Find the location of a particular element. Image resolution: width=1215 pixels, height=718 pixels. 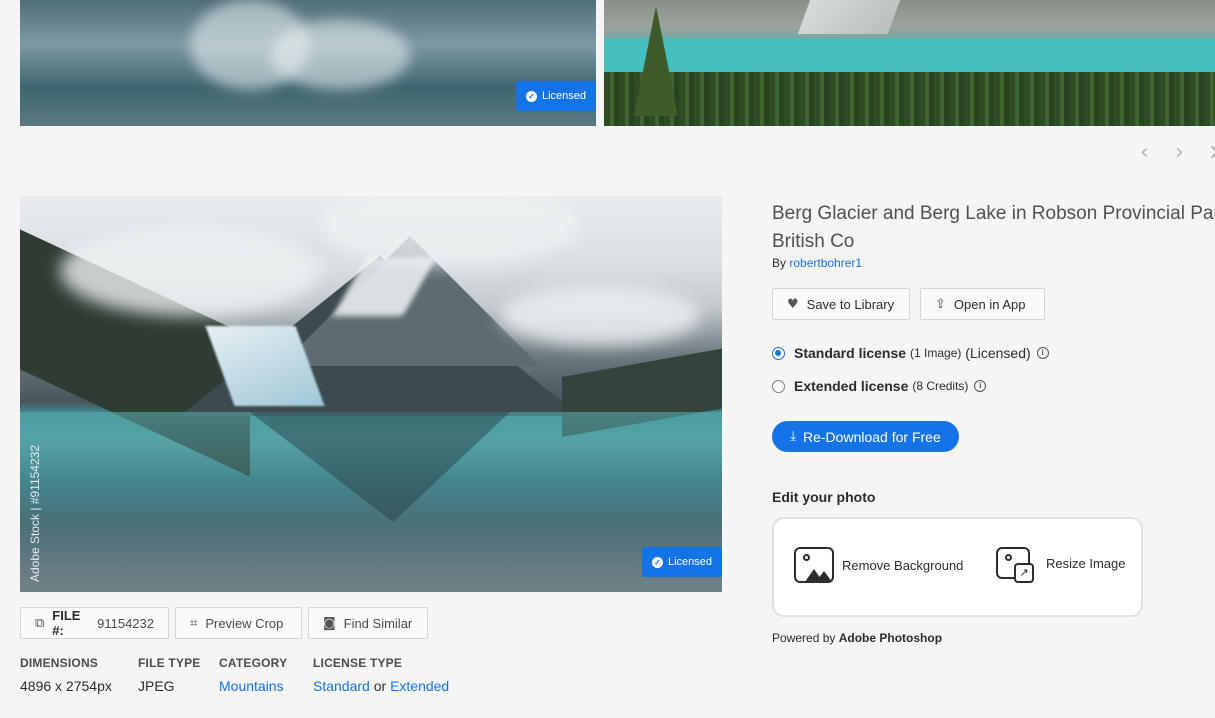

side-watermark: Adobe Stock | #91154232 is located at coordinates (35, 513).